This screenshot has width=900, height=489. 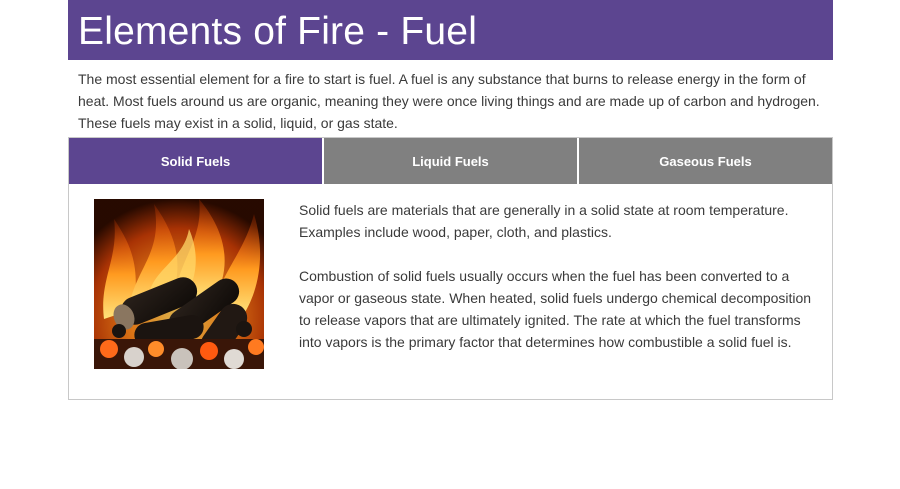 I want to click on tab-liquid-fuels: Liquid Fuels, so click(x=449, y=161).